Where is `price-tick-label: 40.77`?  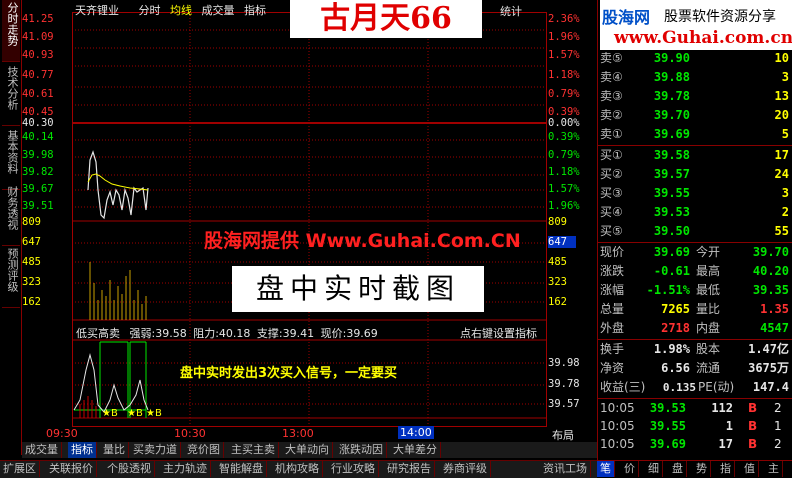
price-tick-label: 40.77 is located at coordinates (38, 75).